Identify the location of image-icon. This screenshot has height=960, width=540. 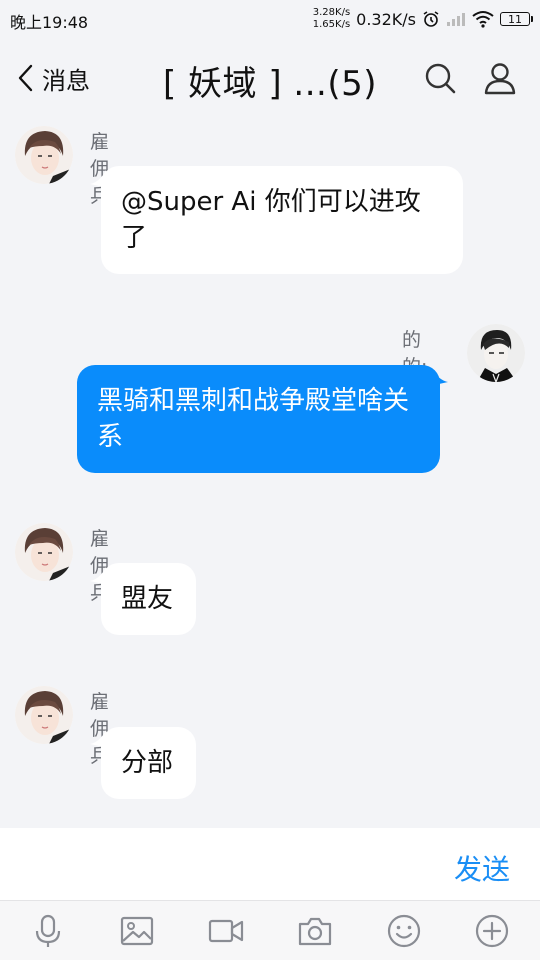
(137, 931).